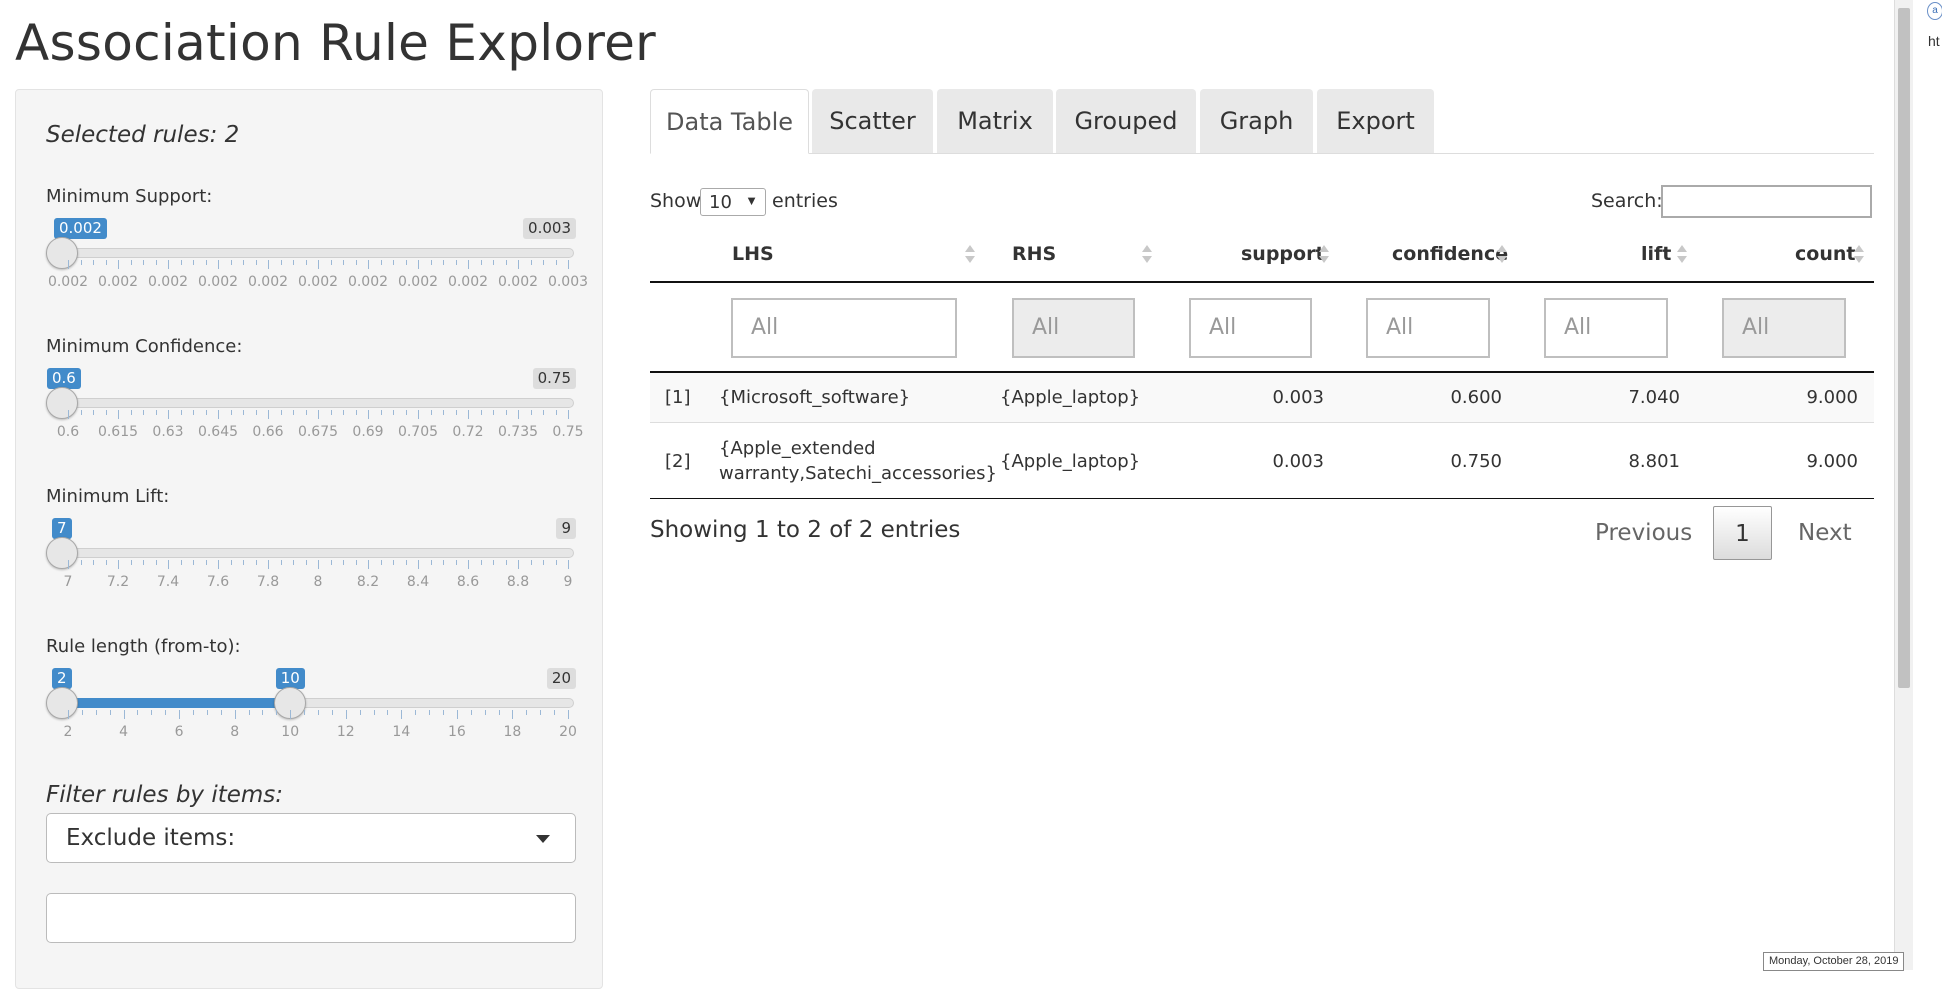 The image size is (1942, 989). What do you see at coordinates (844, 328) in the screenshot?
I see `filter-lhs-input: All` at bounding box center [844, 328].